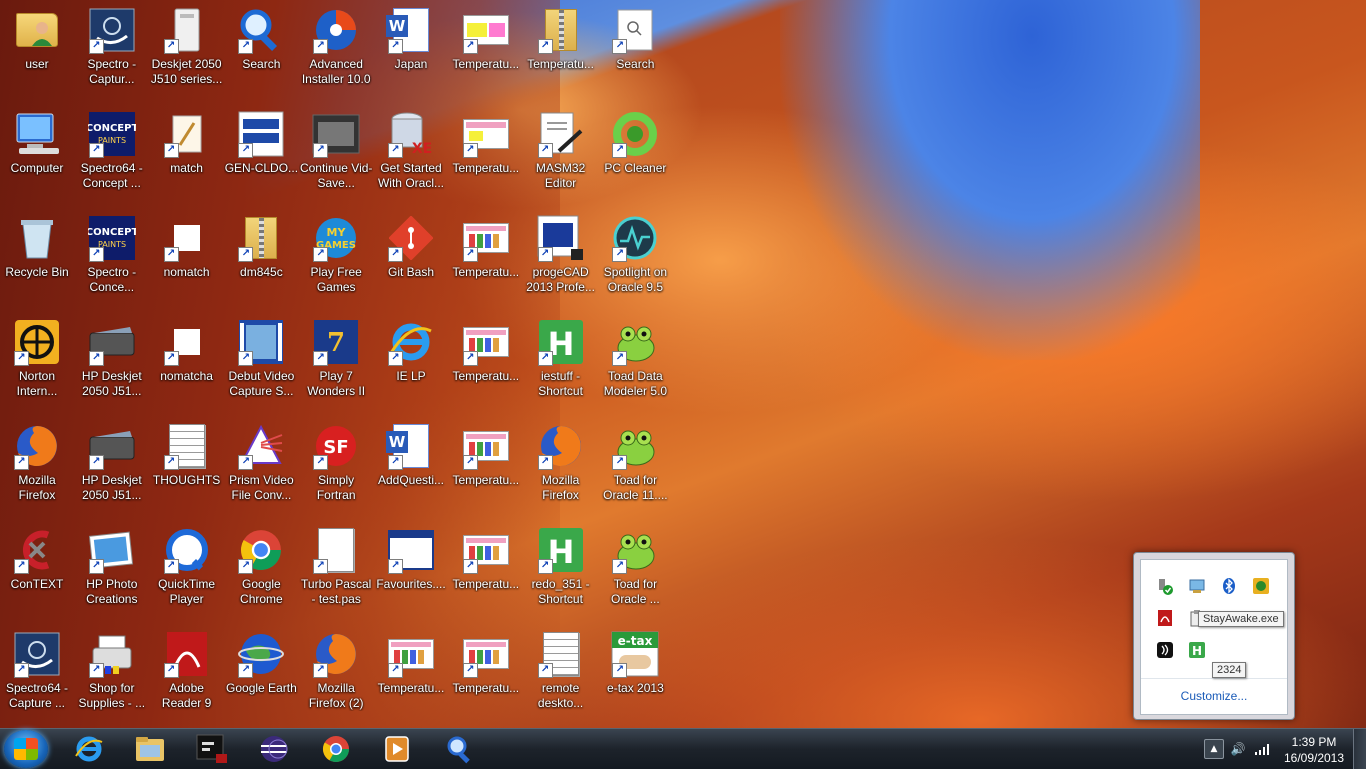 The height and width of the screenshot is (769, 1366). Describe the element at coordinates (187, 680) in the screenshot. I see `desktop-icon: ↗ Adobe Reader 9` at that location.